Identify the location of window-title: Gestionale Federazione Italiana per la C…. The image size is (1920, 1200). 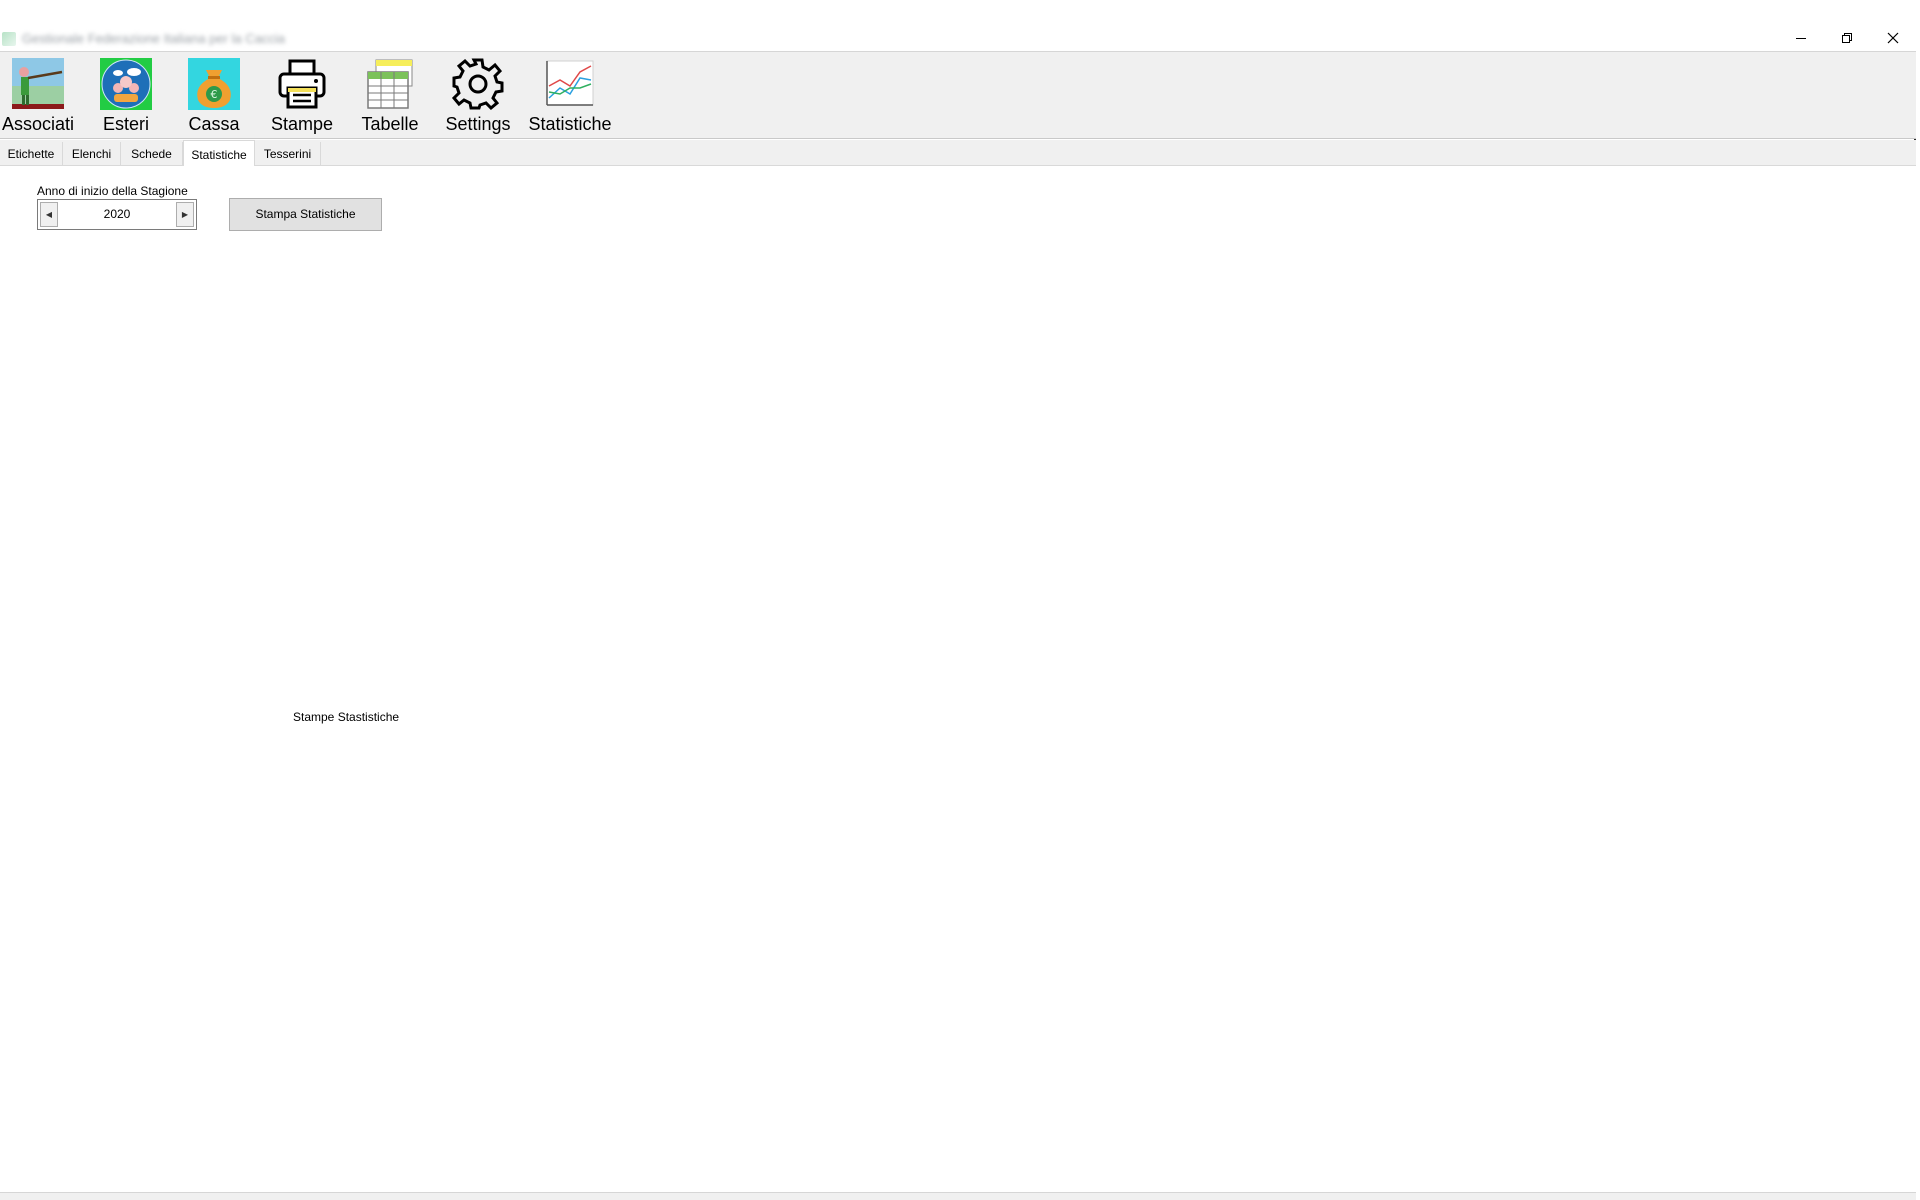
(154, 38).